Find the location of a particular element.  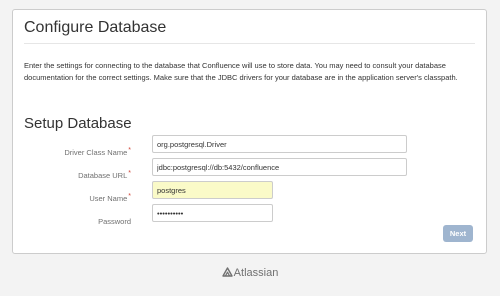

database-url-label: Database URL* is located at coordinates (72, 175).